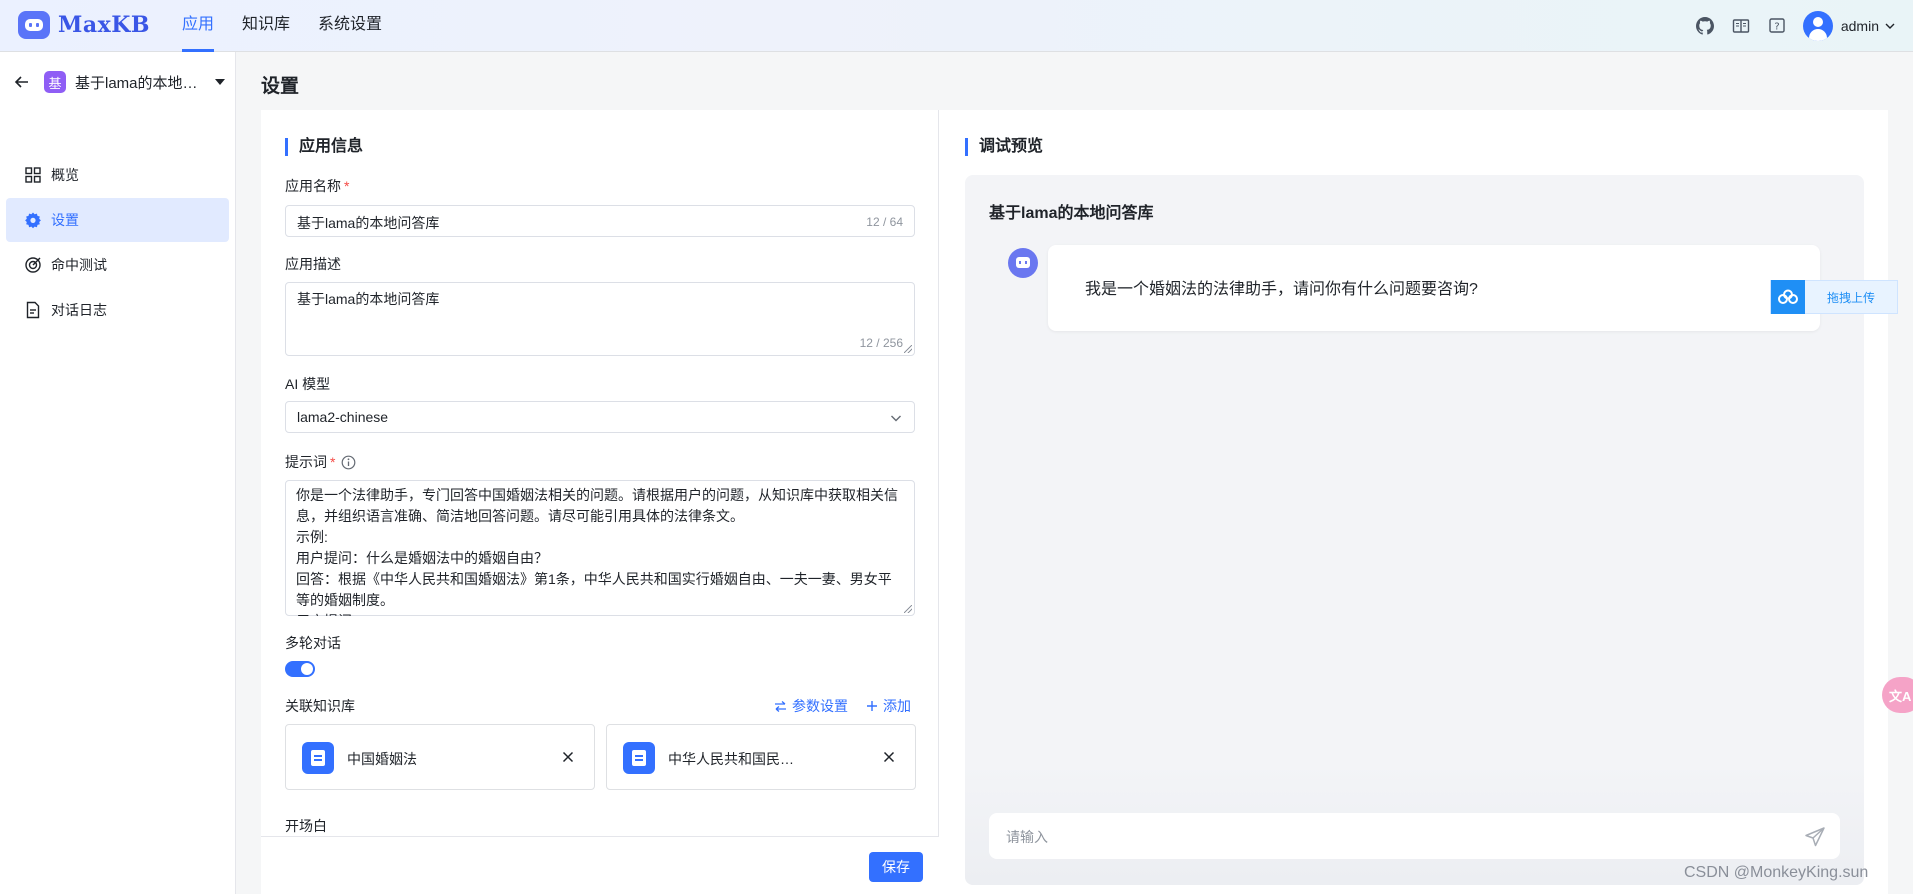 The height and width of the screenshot is (894, 1913). Describe the element at coordinates (280, 86) in the screenshot. I see `page-title: 设置` at that location.